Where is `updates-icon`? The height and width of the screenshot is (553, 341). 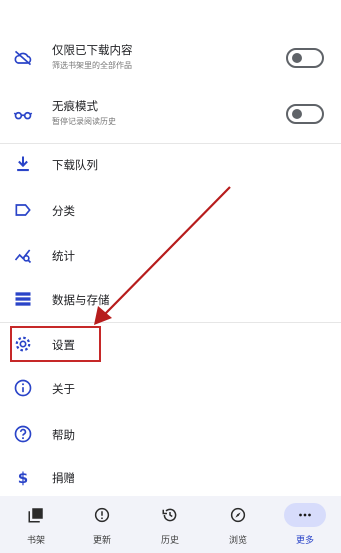
updates-icon is located at coordinates (102, 515).